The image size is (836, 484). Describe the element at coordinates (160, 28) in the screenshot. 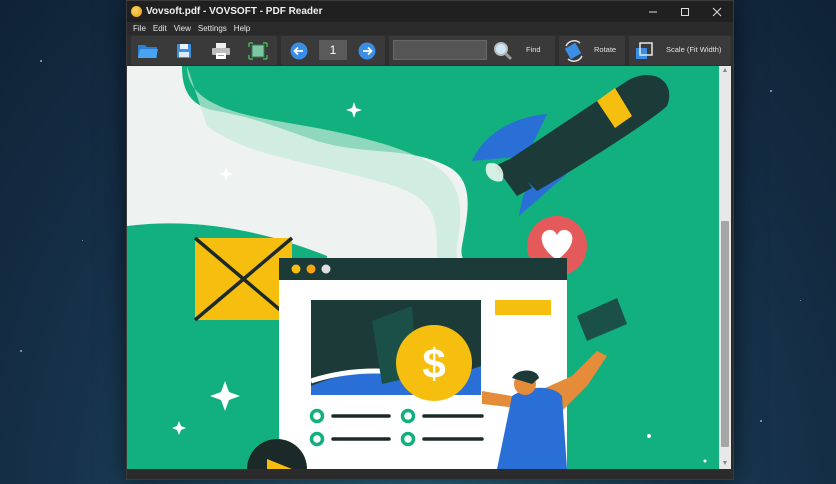

I see `menu-edit: Edit` at that location.